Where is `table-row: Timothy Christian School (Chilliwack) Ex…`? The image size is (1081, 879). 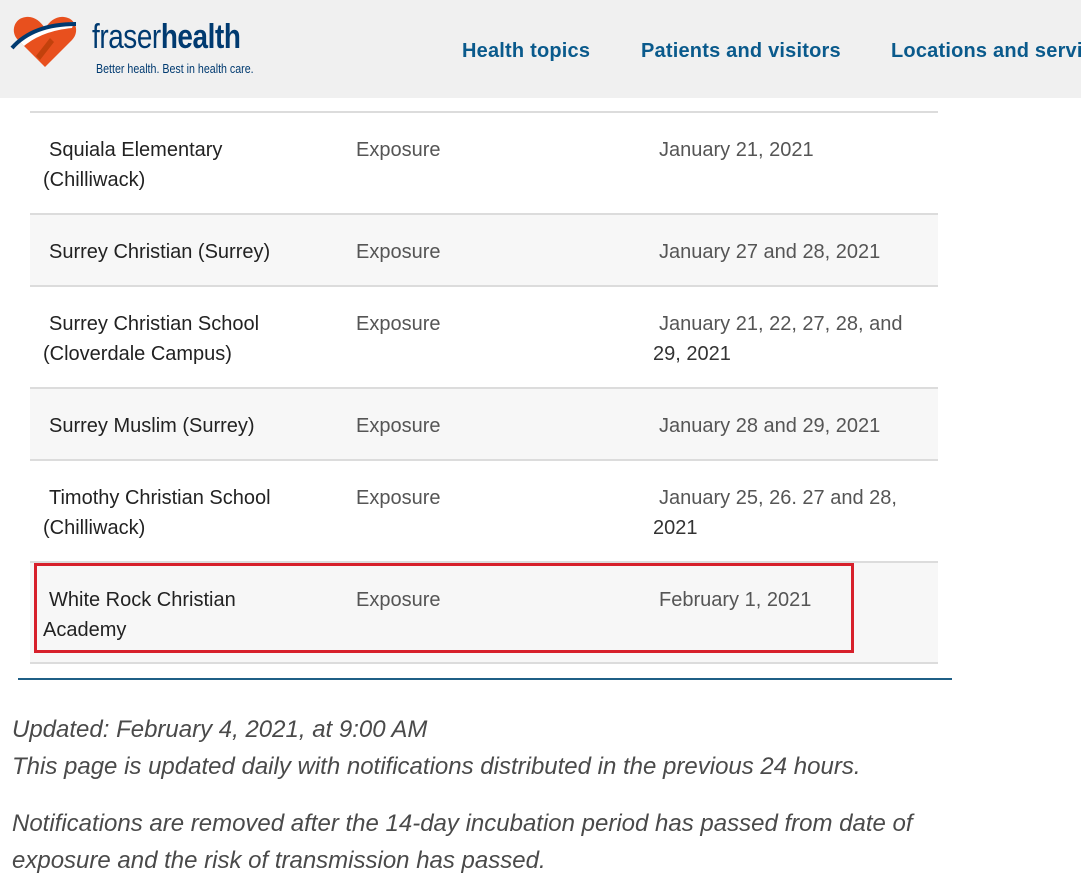
table-row: Timothy Christian School (Chilliwack) Ex… is located at coordinates (484, 510).